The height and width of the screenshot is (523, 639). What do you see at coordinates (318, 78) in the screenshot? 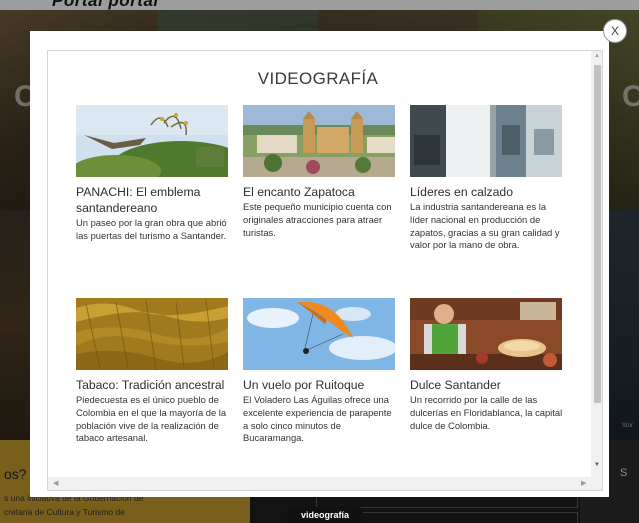
I see `modal-title: VIDEOGRAFÍA` at bounding box center [318, 78].